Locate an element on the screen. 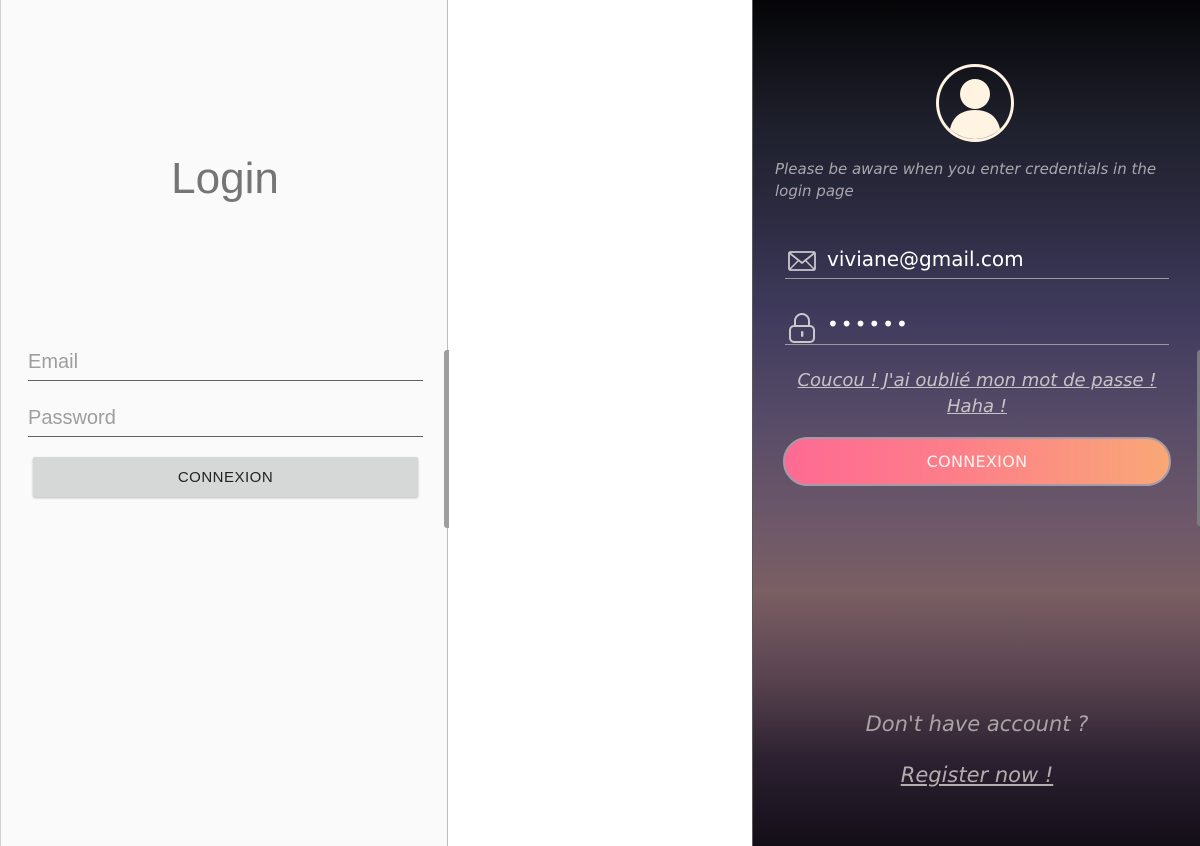 This screenshot has width=1200, height=846. forgot-password-line-1: Coucou ! J'ai oublié mon mot de passe ! is located at coordinates (977, 380).